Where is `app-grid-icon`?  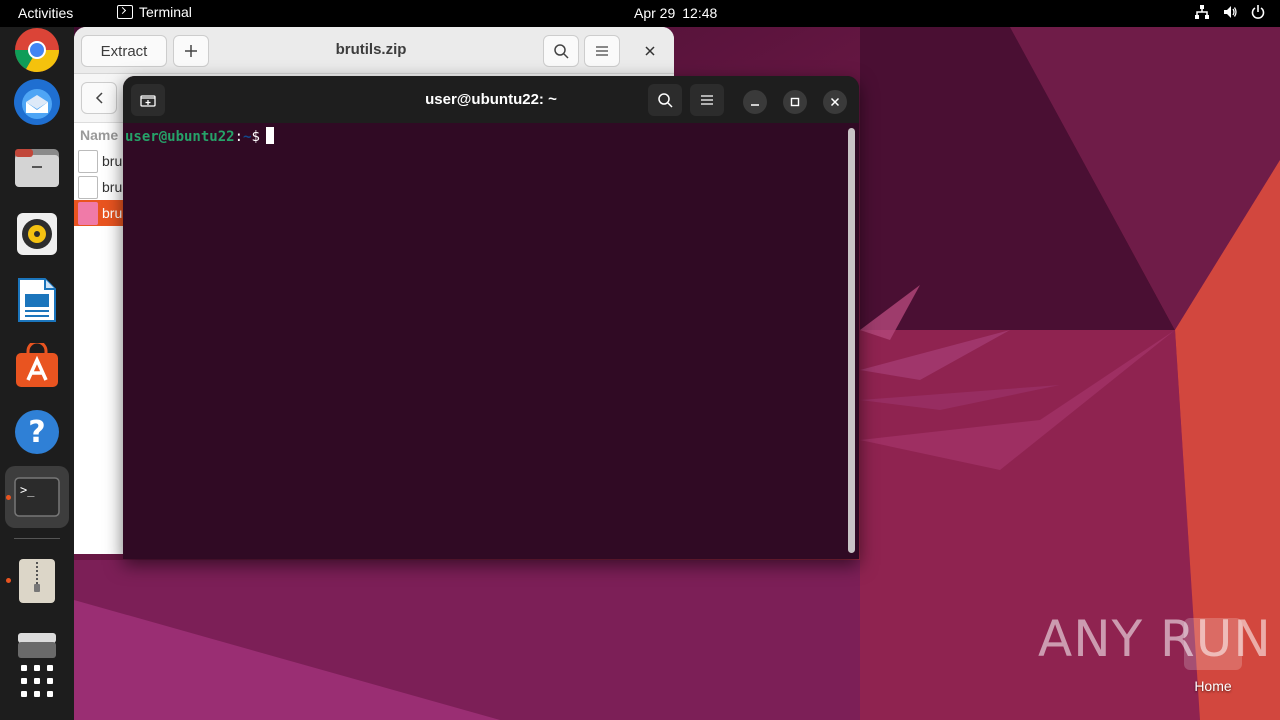 app-grid-icon is located at coordinates (37, 681).